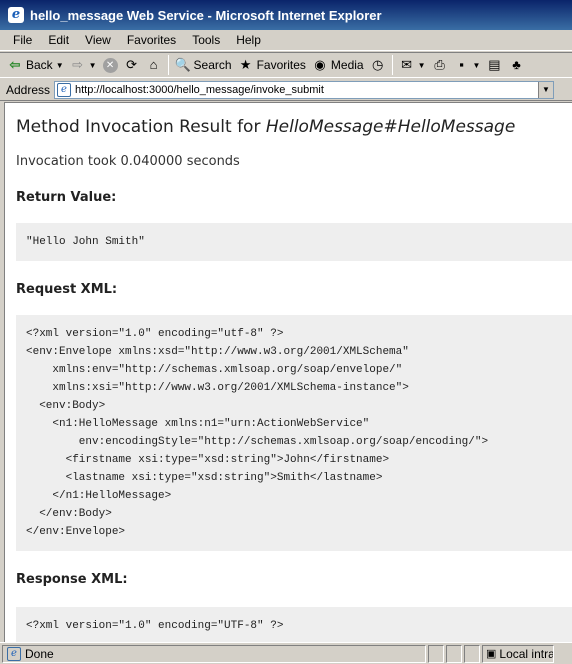 This screenshot has width=572, height=664. I want to click on edit-icon: ▪, so click(461, 64).